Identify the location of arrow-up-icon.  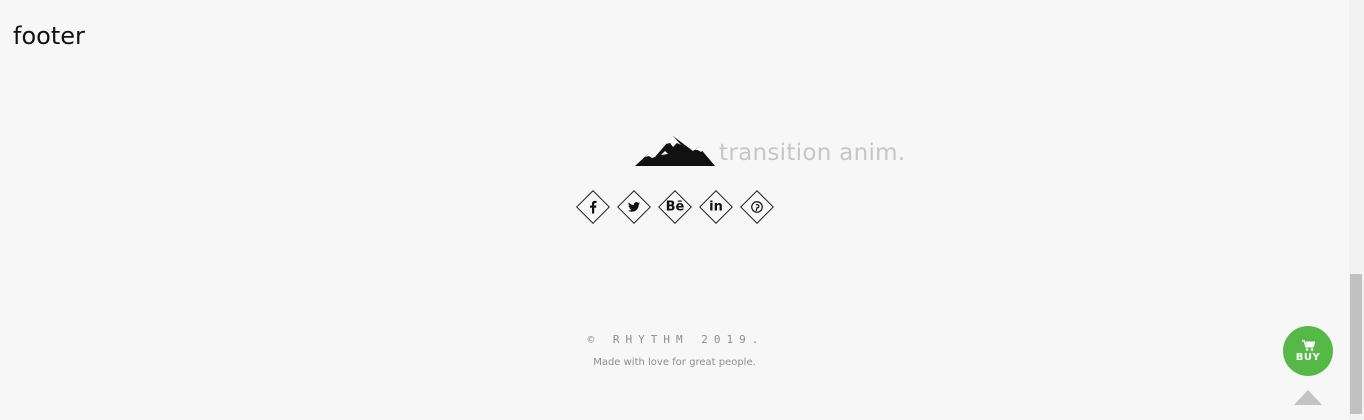
(1308, 397).